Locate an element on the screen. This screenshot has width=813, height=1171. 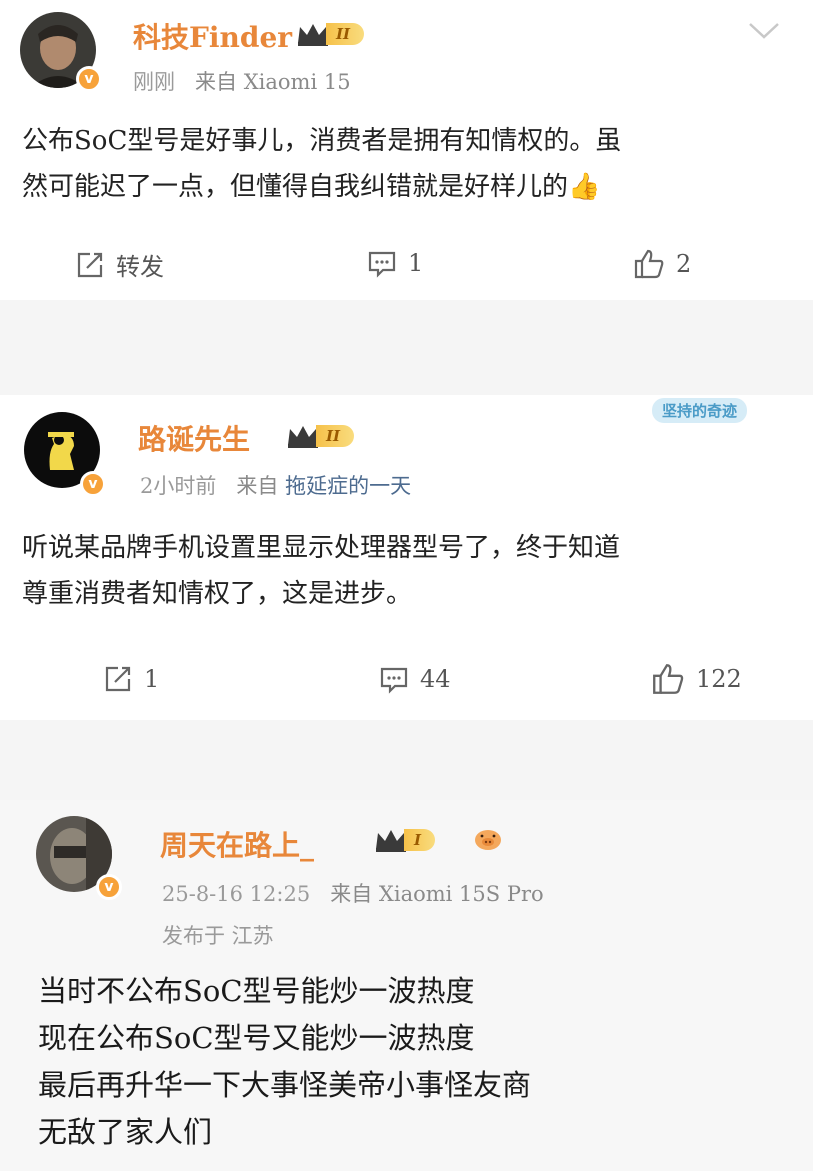
like-button: 2 is located at coordinates (661, 264).